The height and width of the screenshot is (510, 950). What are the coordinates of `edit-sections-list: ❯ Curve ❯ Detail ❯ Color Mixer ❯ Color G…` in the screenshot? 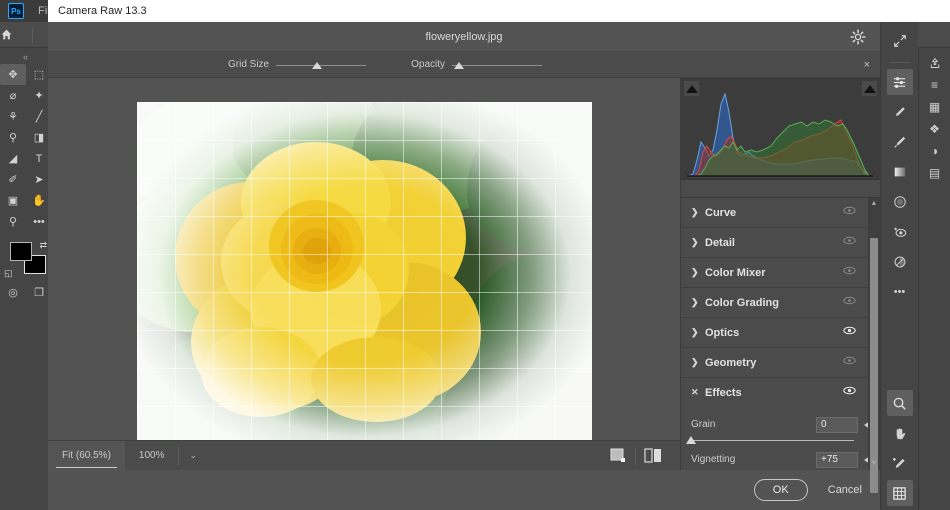 It's located at (780, 334).